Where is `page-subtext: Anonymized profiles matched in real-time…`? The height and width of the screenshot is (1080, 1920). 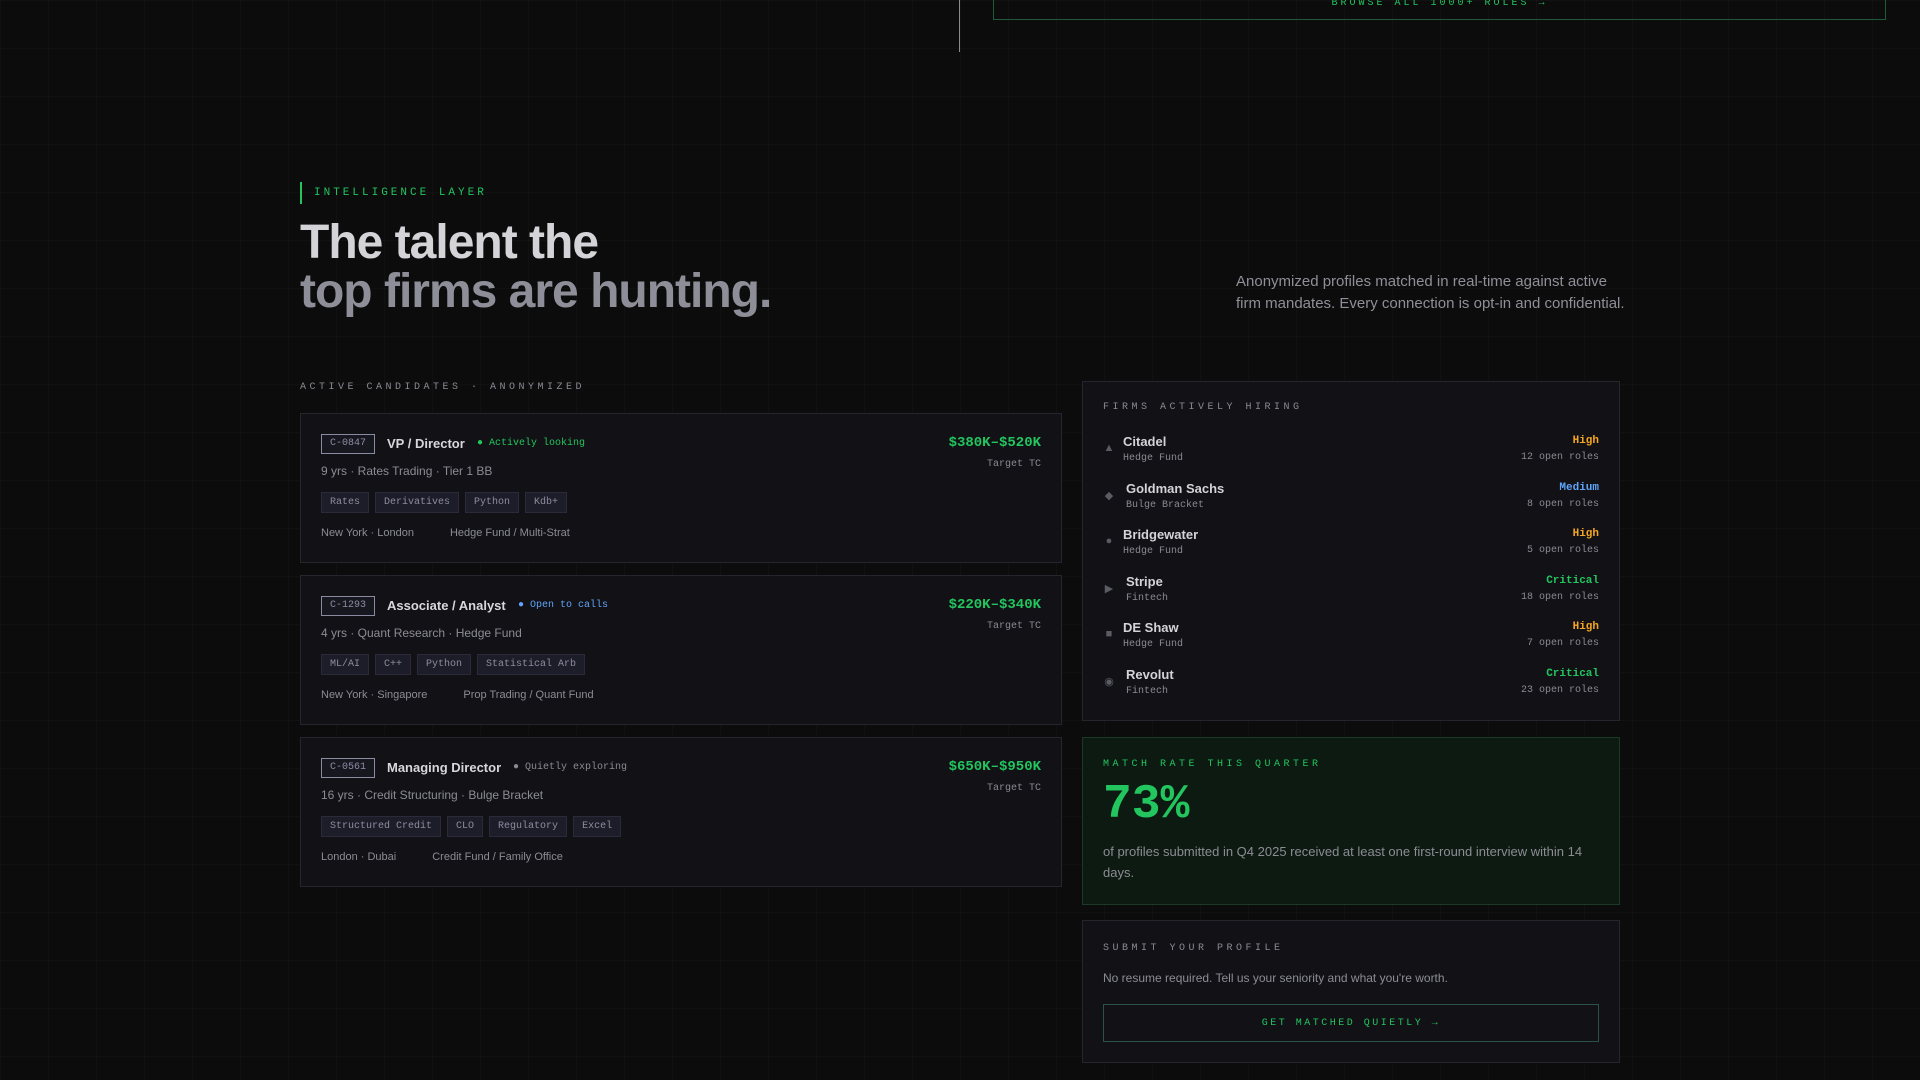 page-subtext: Anonymized profiles matched in real-time… is located at coordinates (1430, 292).